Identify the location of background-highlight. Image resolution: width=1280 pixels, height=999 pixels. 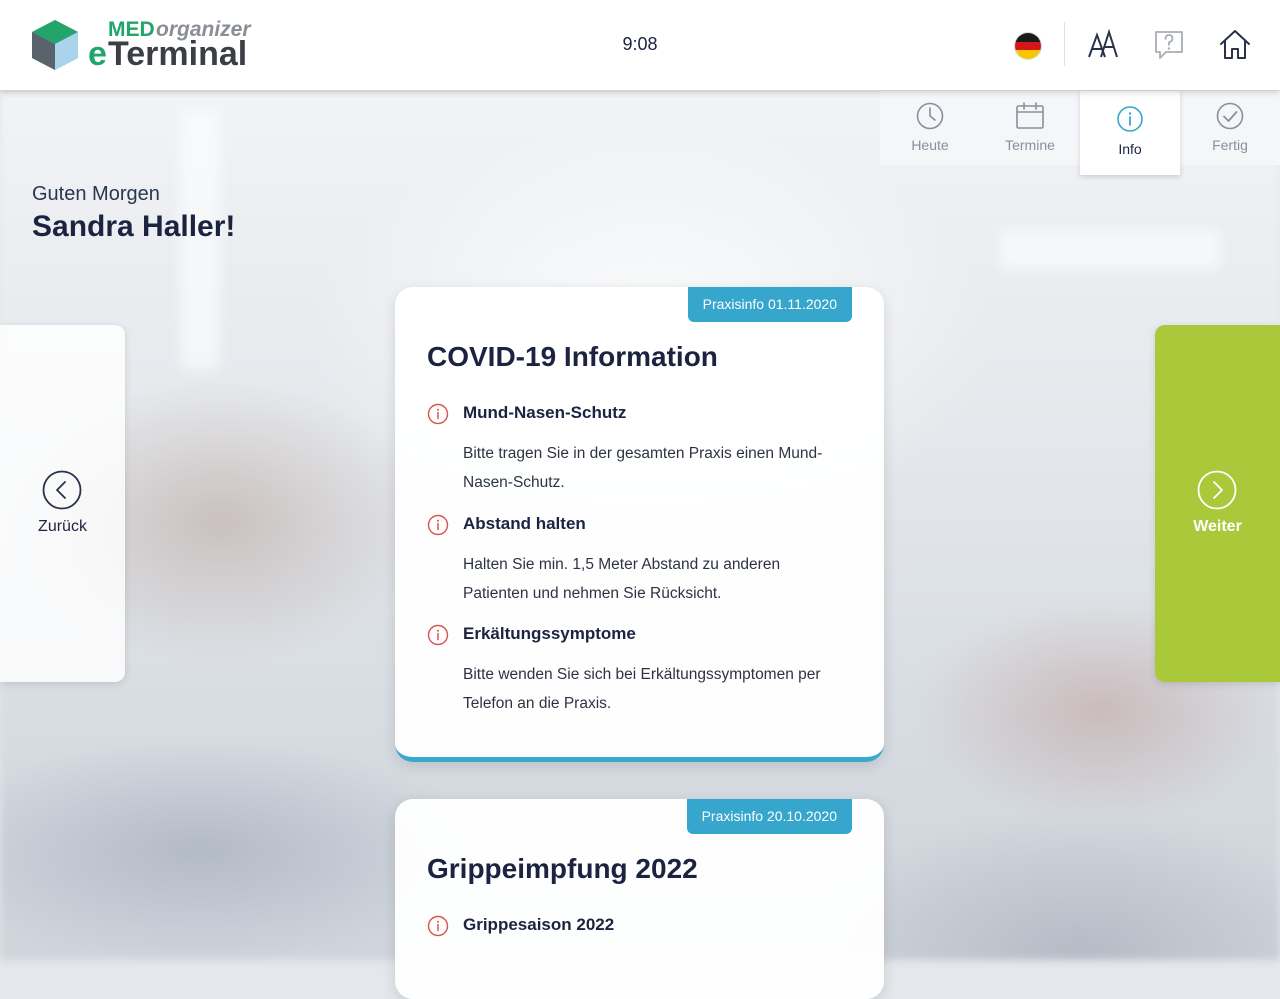
(1110, 250).